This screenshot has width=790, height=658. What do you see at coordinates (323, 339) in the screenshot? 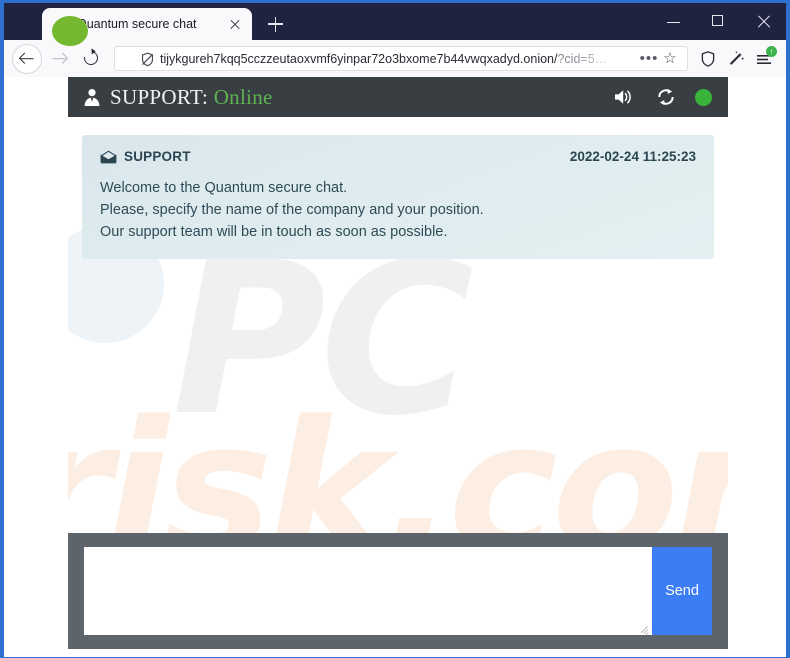
I see `watermark-top-text: PC` at bounding box center [323, 339].